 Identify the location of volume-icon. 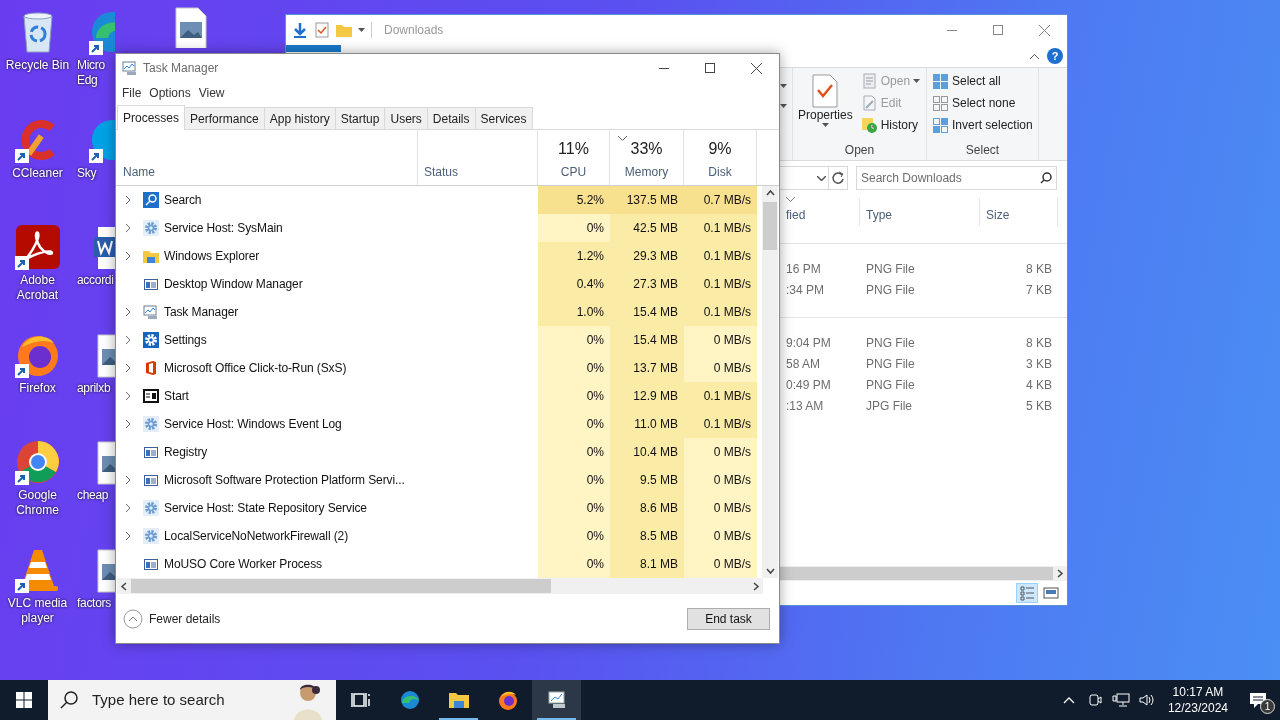
(1146, 700).